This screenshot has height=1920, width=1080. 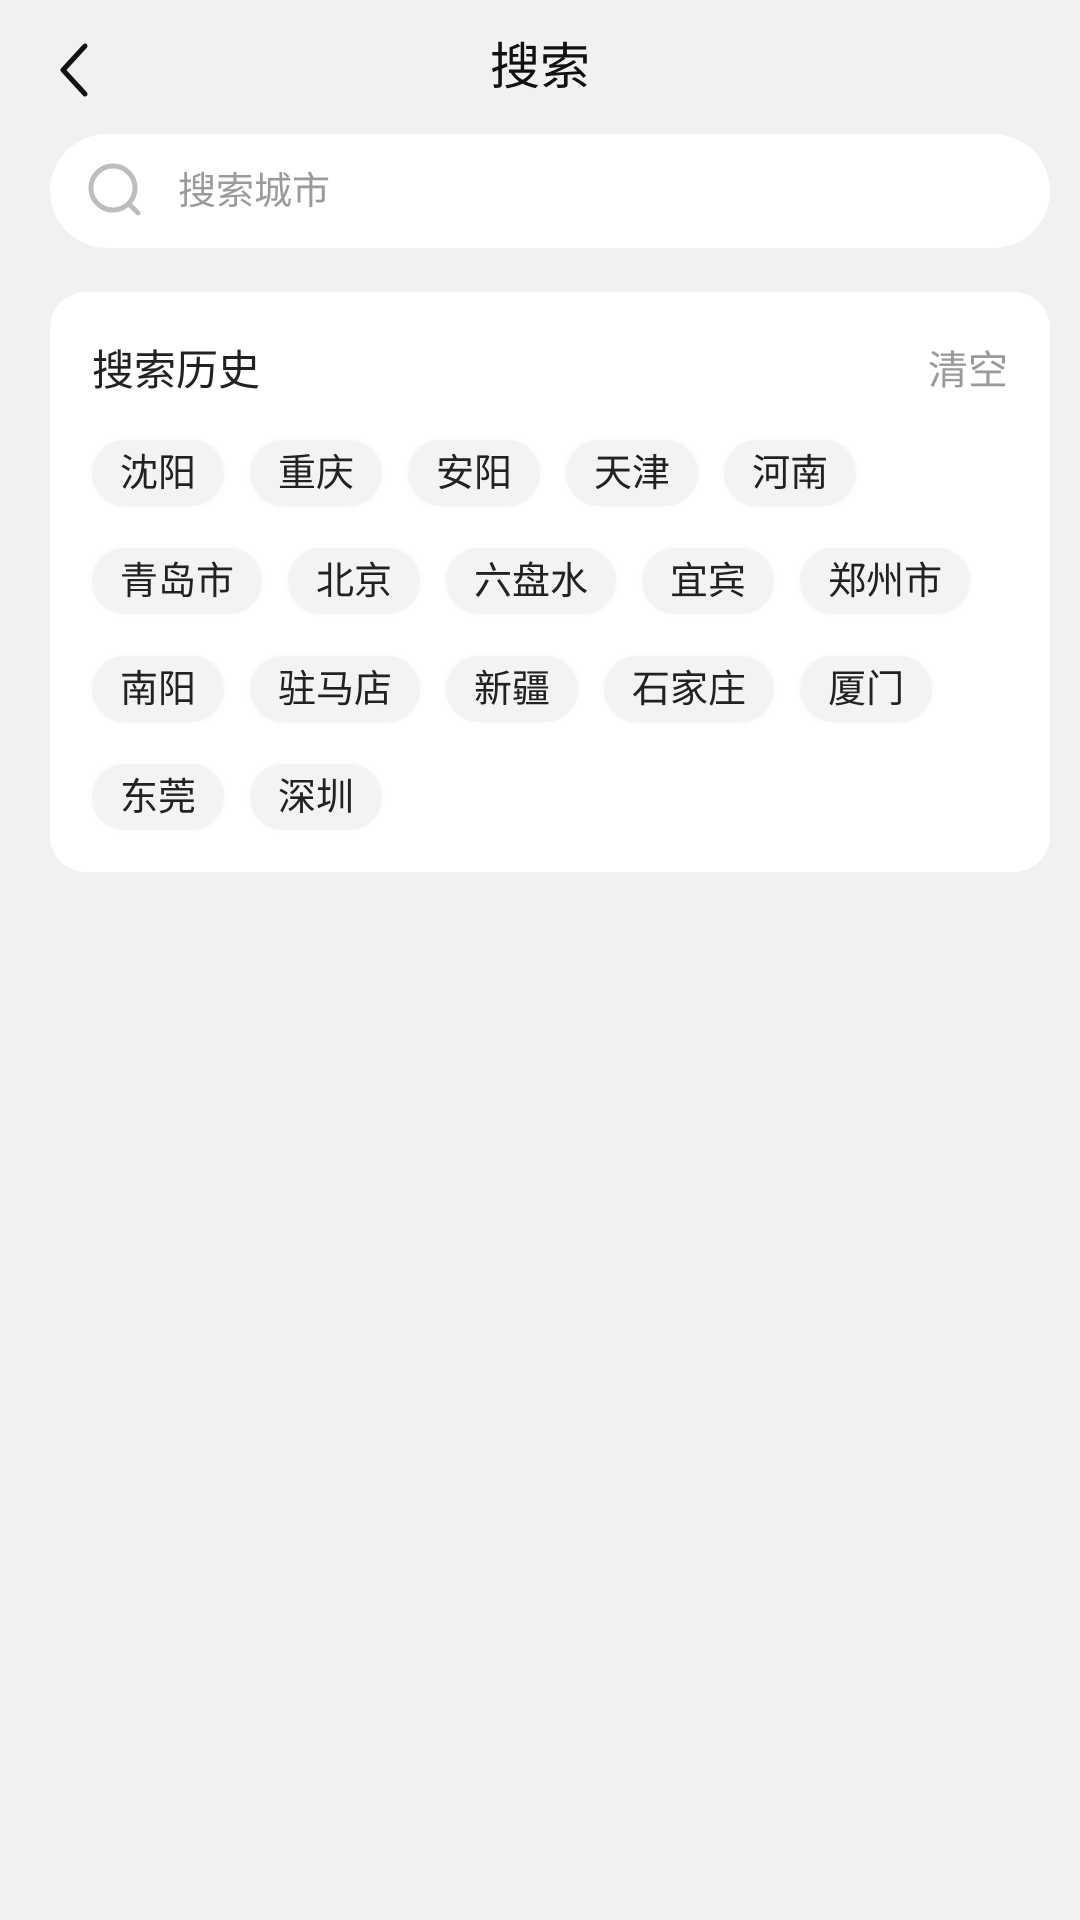 What do you see at coordinates (177, 581) in the screenshot?
I see `history-tag: 青岛市` at bounding box center [177, 581].